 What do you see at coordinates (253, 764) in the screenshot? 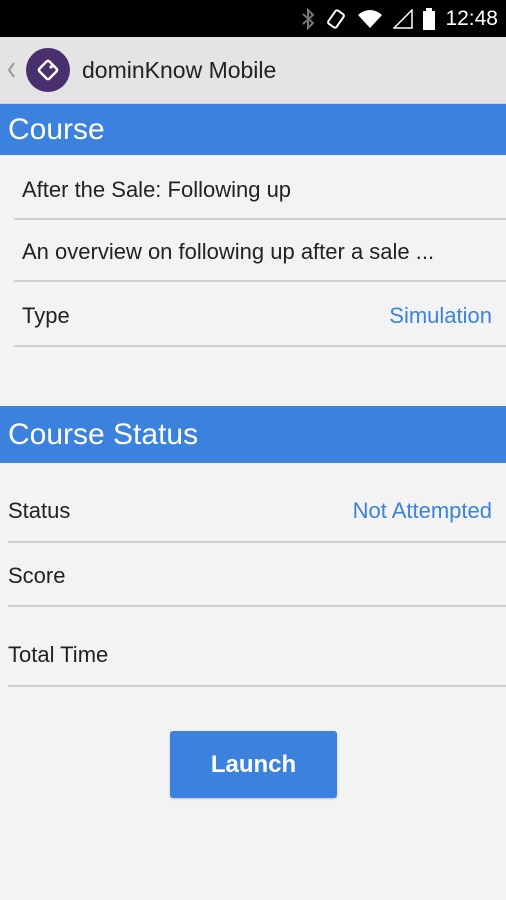
I see `launch-button: Launch` at bounding box center [253, 764].